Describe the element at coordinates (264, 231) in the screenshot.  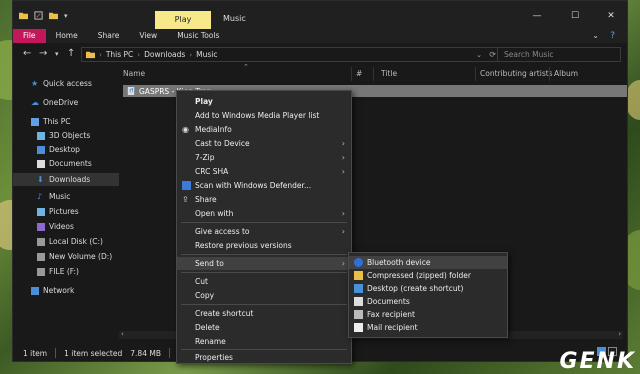
I see `menu-item-give-access-to: Give access to ›` at that location.